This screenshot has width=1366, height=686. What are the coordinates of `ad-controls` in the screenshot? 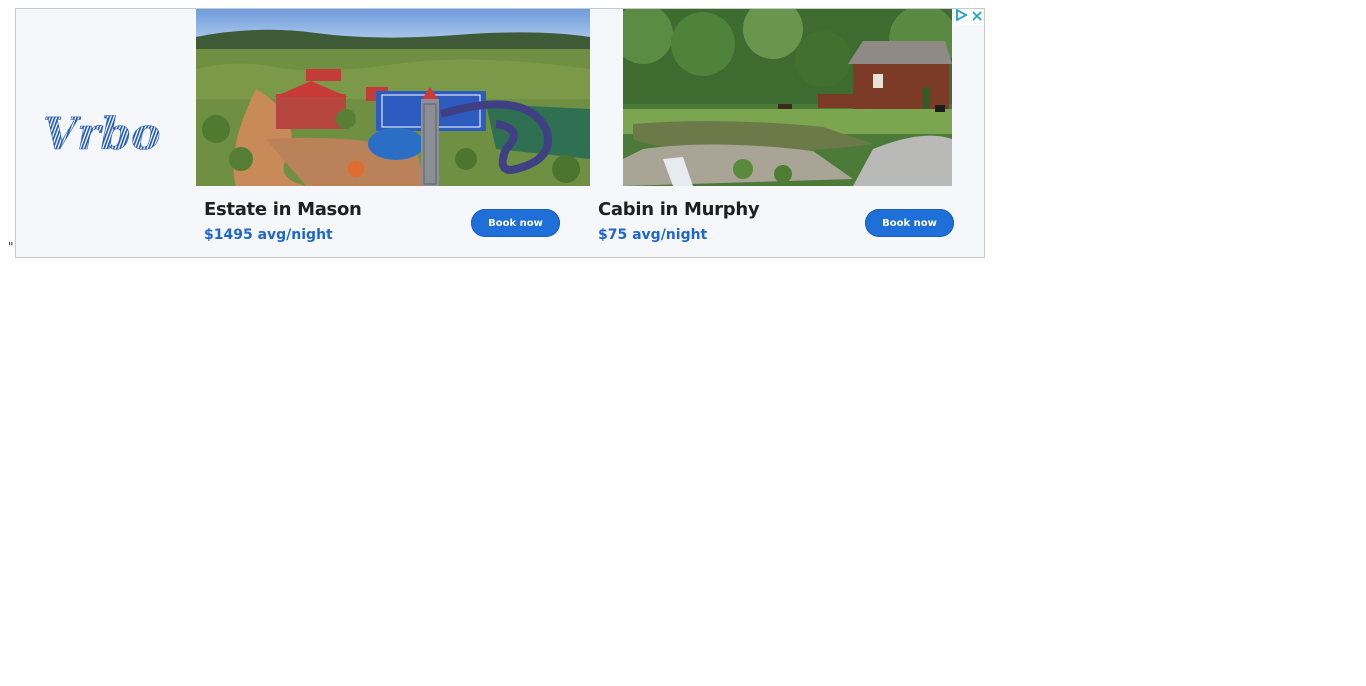 It's located at (968, 17).